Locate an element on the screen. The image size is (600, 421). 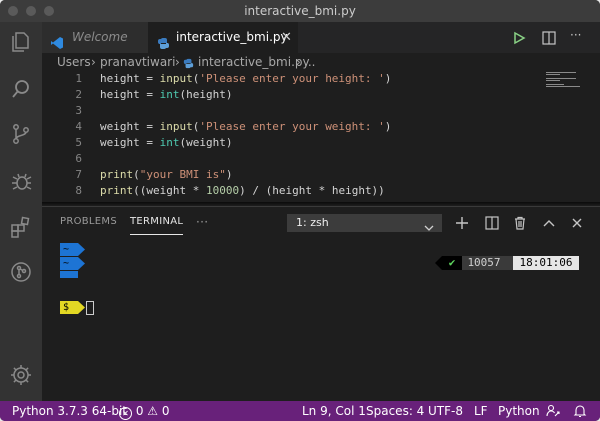
panel-more-icon: ··· is located at coordinates (202, 222).